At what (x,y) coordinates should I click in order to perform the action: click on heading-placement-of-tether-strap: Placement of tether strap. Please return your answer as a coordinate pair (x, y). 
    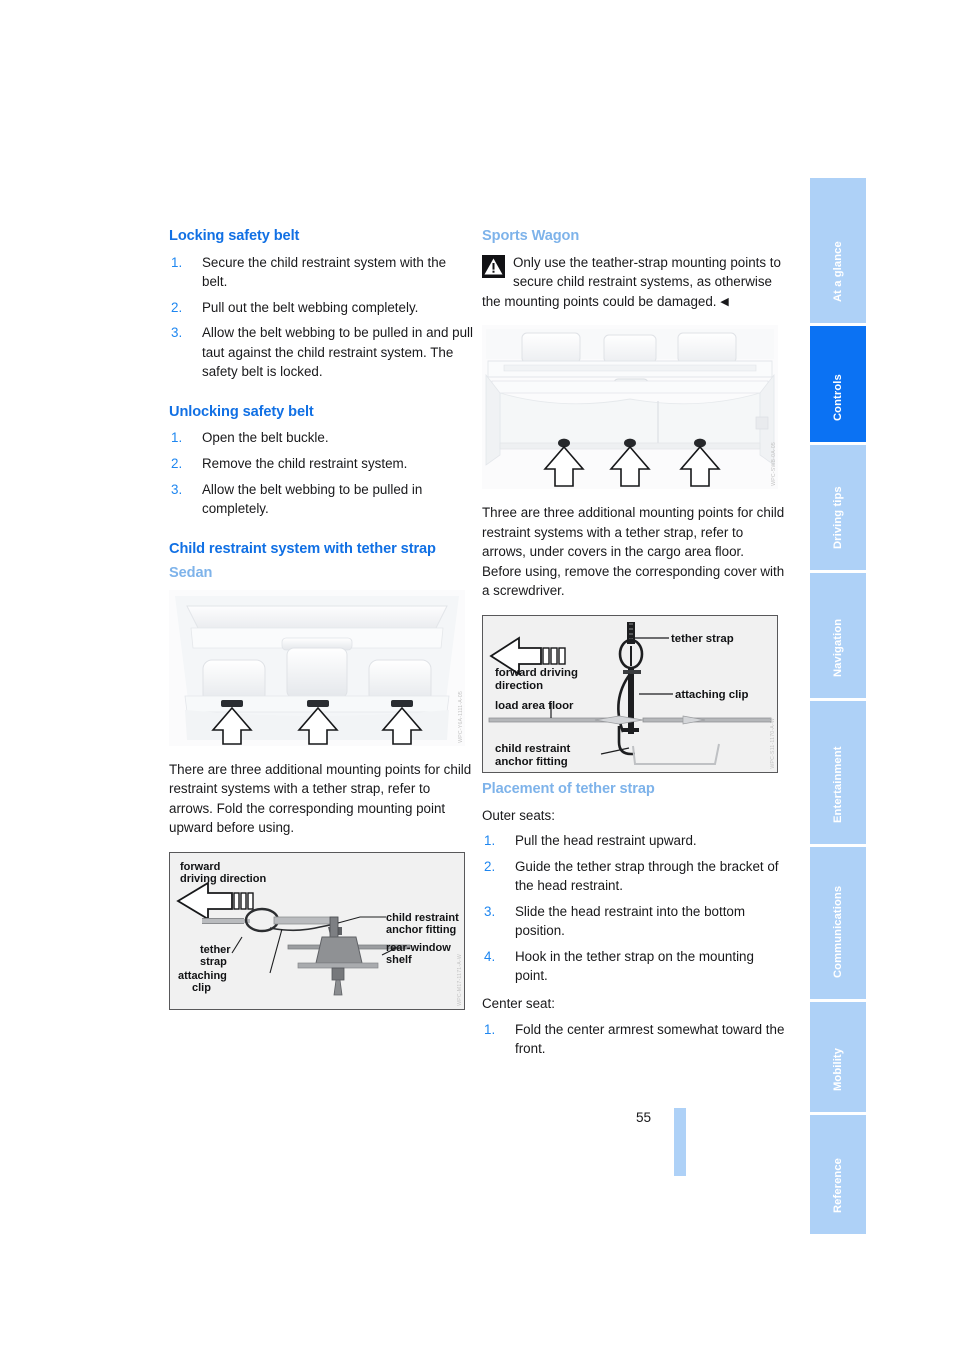
    Looking at the image, I should click on (568, 789).